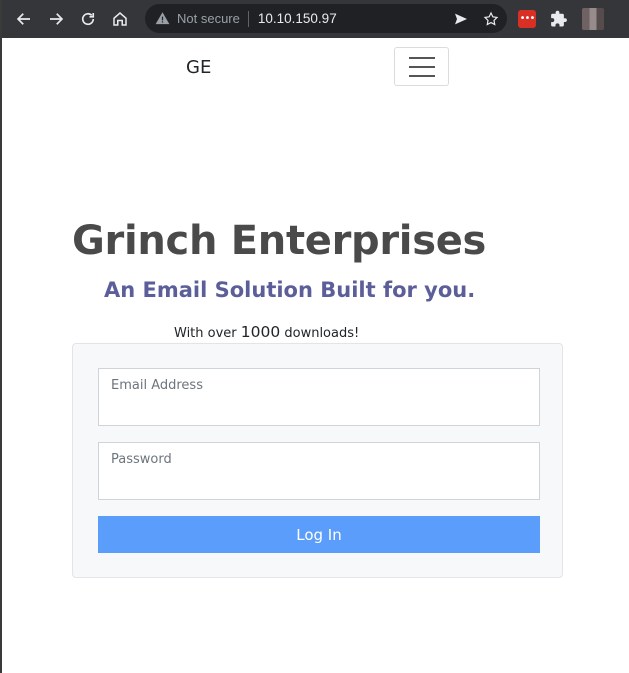 This screenshot has height=673, width=629. I want to click on arrow-right-icon, so click(57, 19).